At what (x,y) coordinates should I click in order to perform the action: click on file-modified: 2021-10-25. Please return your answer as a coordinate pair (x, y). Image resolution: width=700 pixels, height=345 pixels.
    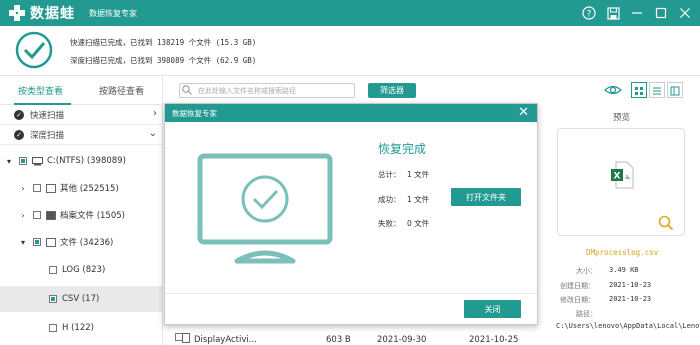
    Looking at the image, I should click on (494, 340).